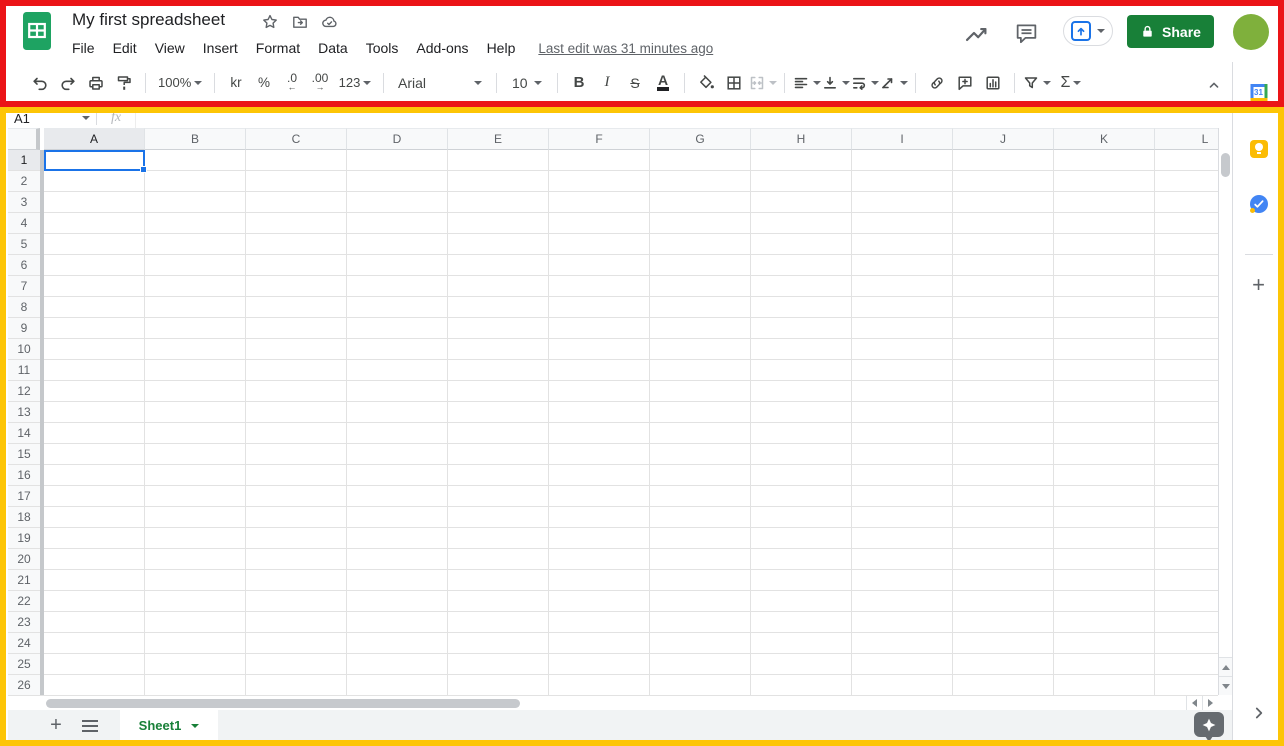  I want to click on format-percent-button: %, so click(264, 83).